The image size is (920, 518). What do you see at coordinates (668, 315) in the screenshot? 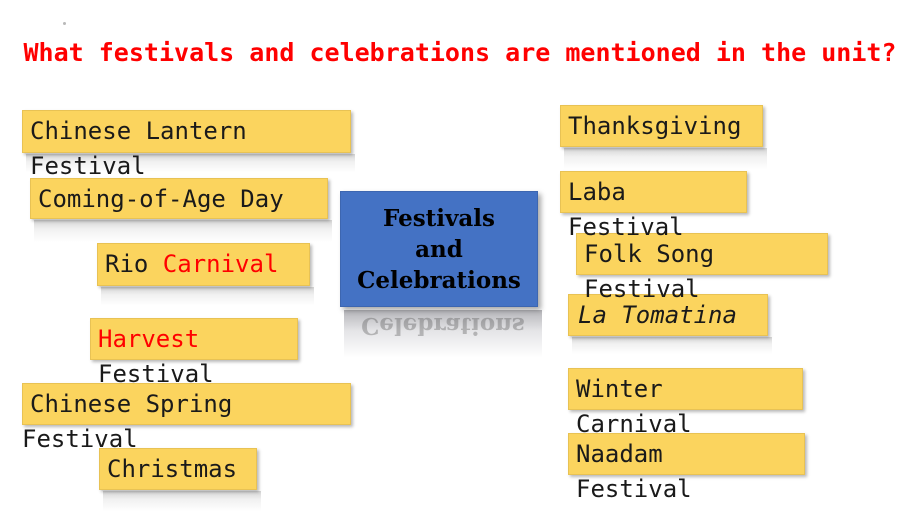
I see `chip-la-tomatina` at bounding box center [668, 315].